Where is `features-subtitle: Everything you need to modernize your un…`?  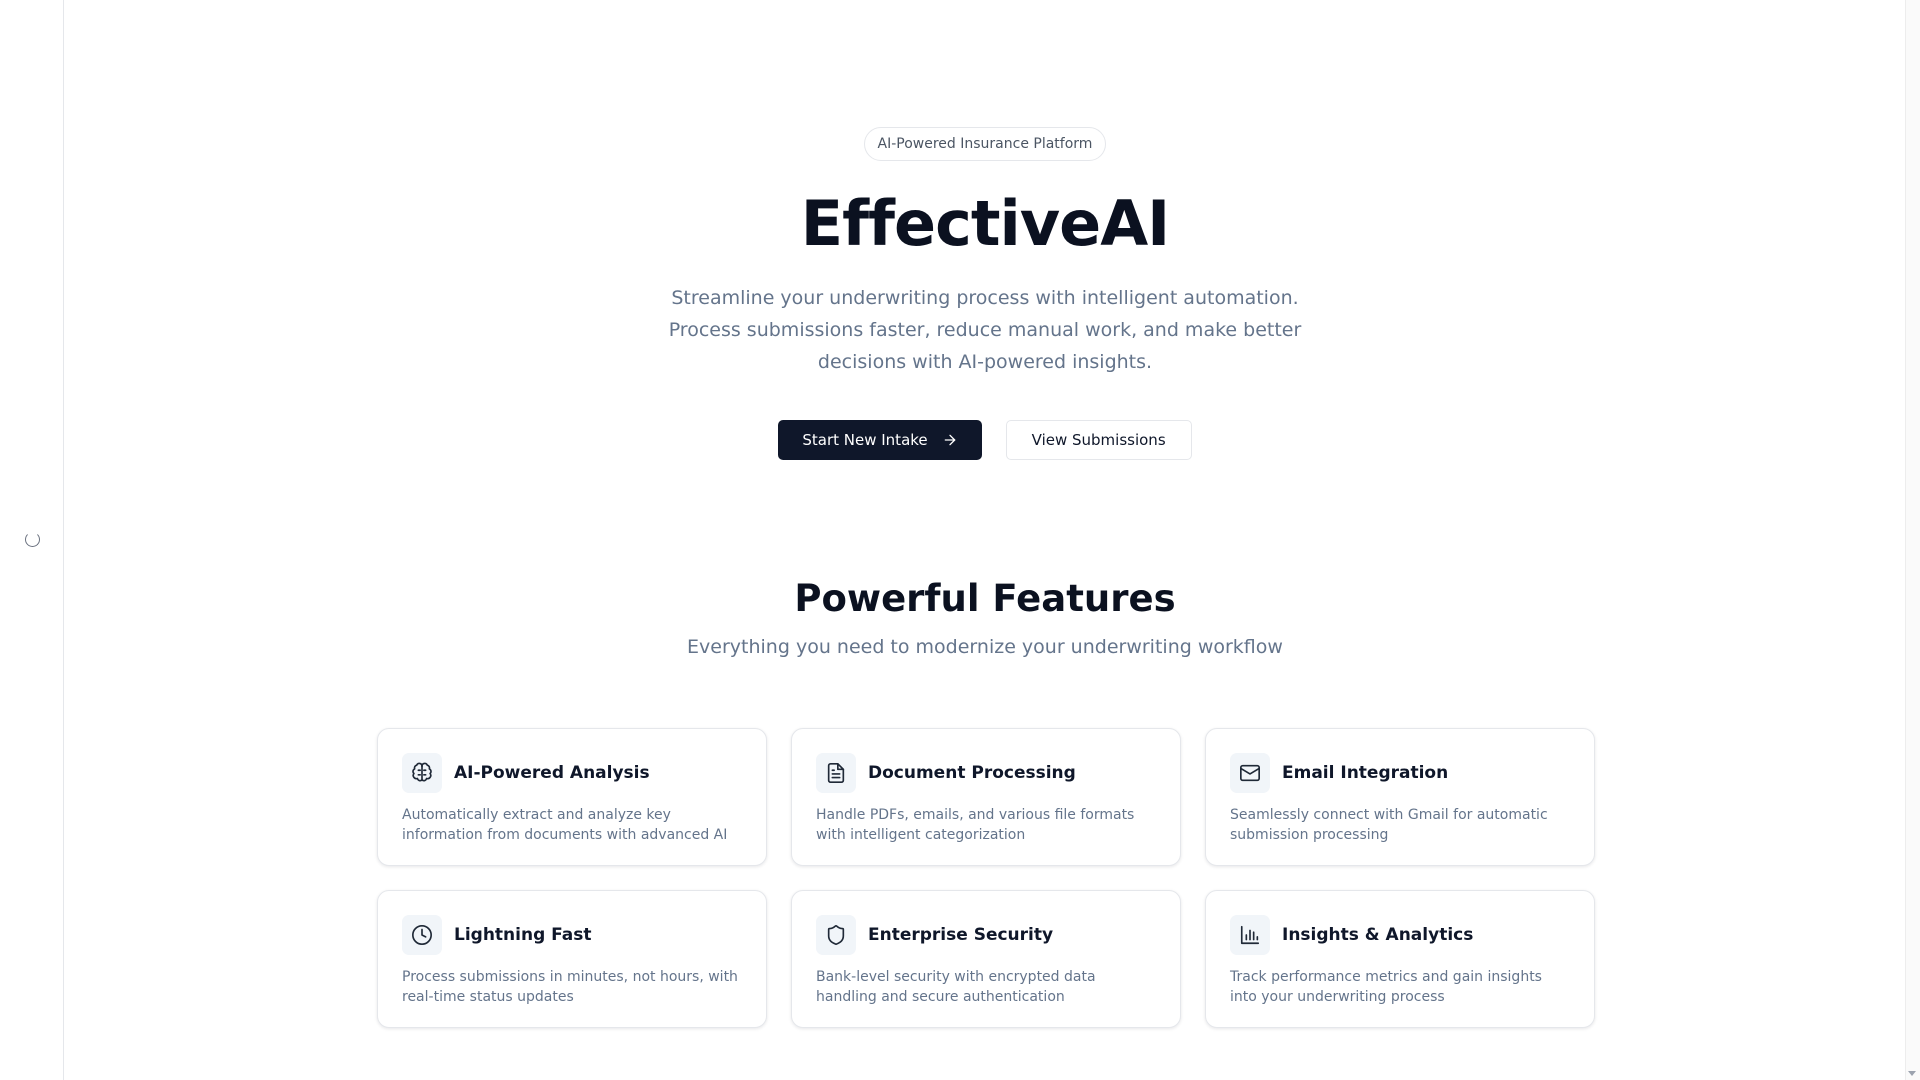 features-subtitle: Everything you need to modernize your un… is located at coordinates (985, 647).